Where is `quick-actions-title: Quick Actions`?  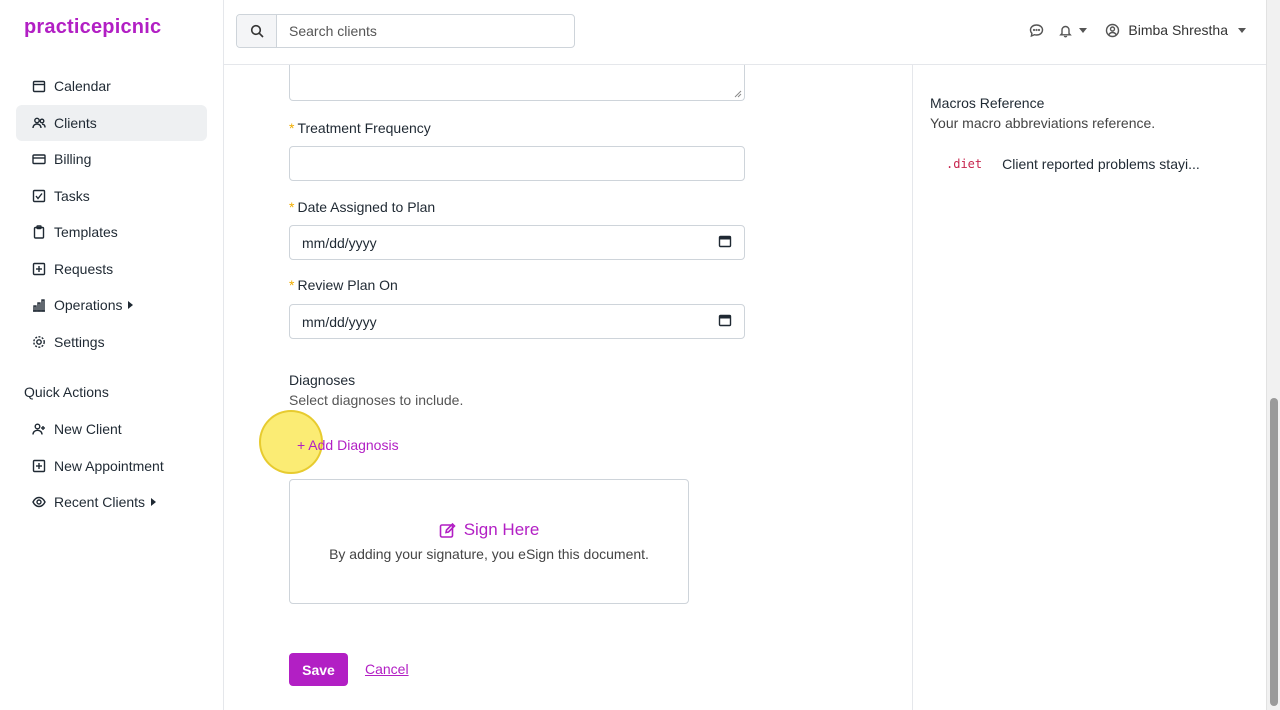
quick-actions-title: Quick Actions is located at coordinates (66, 392).